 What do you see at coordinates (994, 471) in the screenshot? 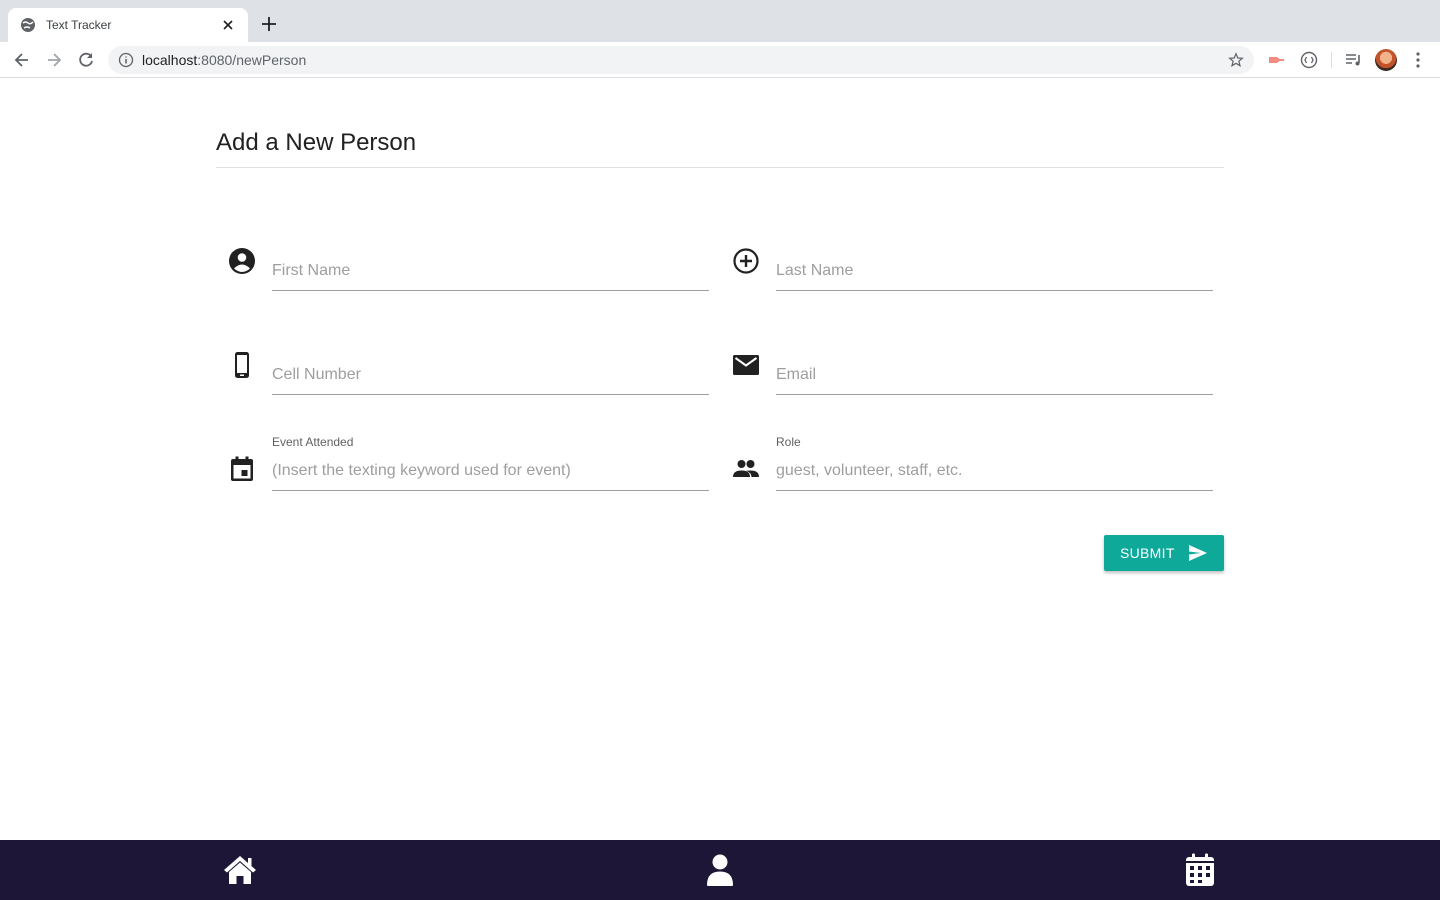
I see `role-input` at bounding box center [994, 471].